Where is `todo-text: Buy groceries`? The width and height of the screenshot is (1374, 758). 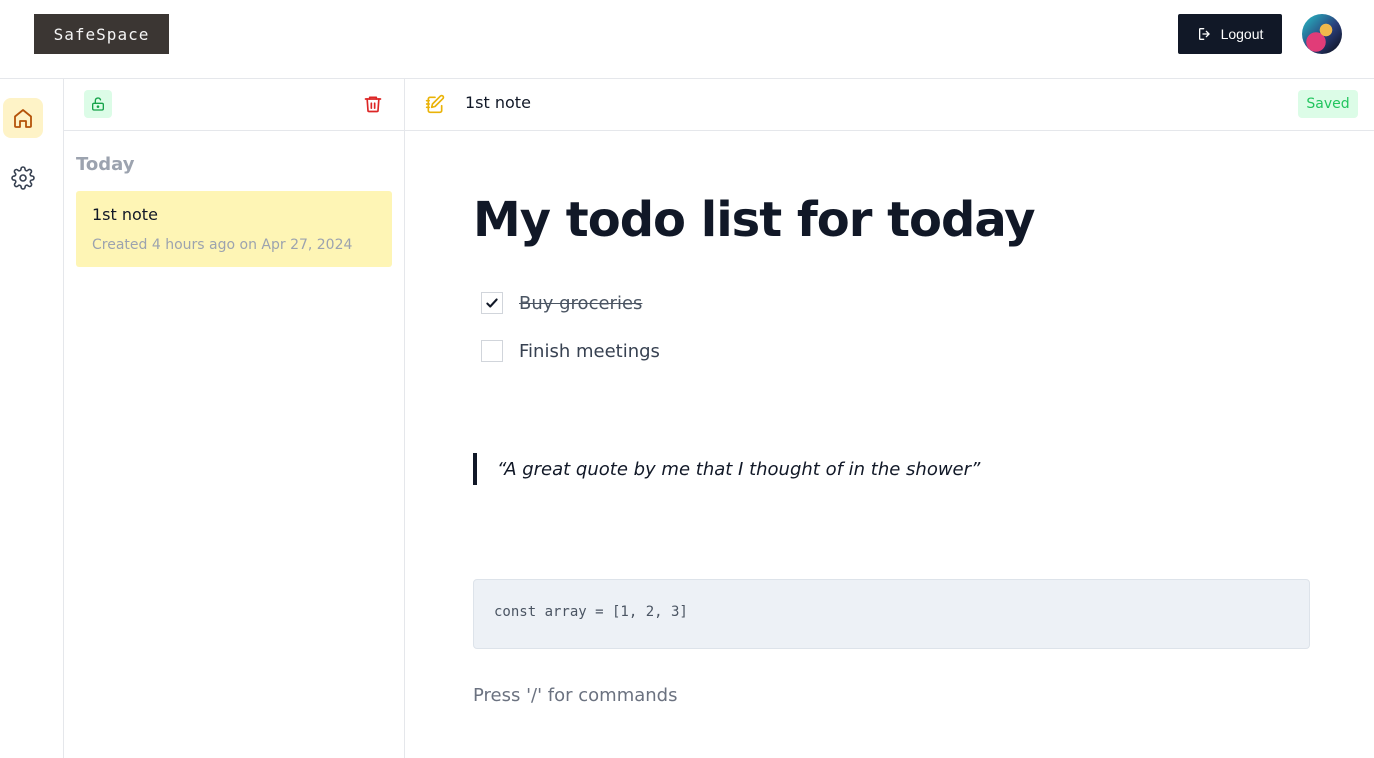
todo-text: Buy groceries is located at coordinates (580, 303).